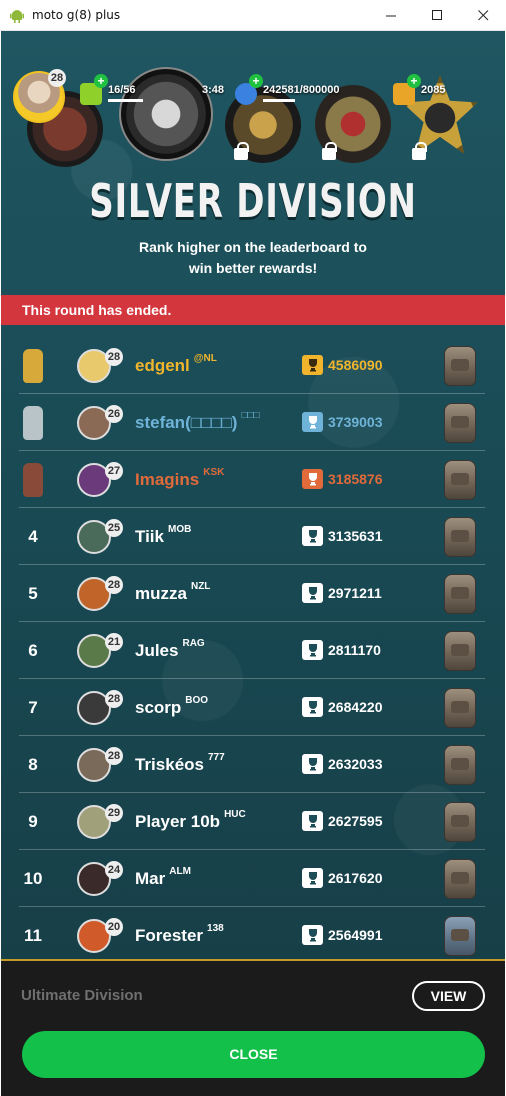 The height and width of the screenshot is (1096, 506). Describe the element at coordinates (253, 878) in the screenshot. I see `leaderboard-row: 10 24 Mar ALM 2617620` at that location.